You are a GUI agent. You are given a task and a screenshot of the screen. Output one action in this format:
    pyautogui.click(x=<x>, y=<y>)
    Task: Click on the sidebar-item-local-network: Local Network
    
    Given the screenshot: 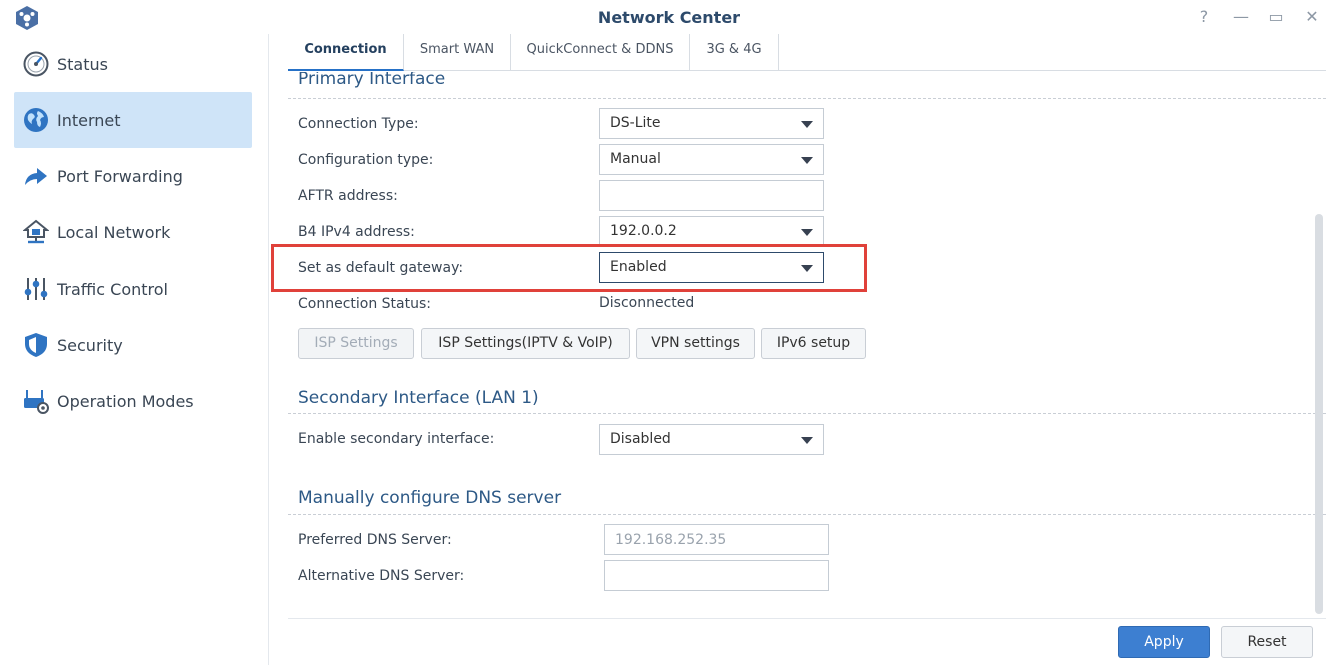 What is the action you would take?
    pyautogui.click(x=133, y=232)
    